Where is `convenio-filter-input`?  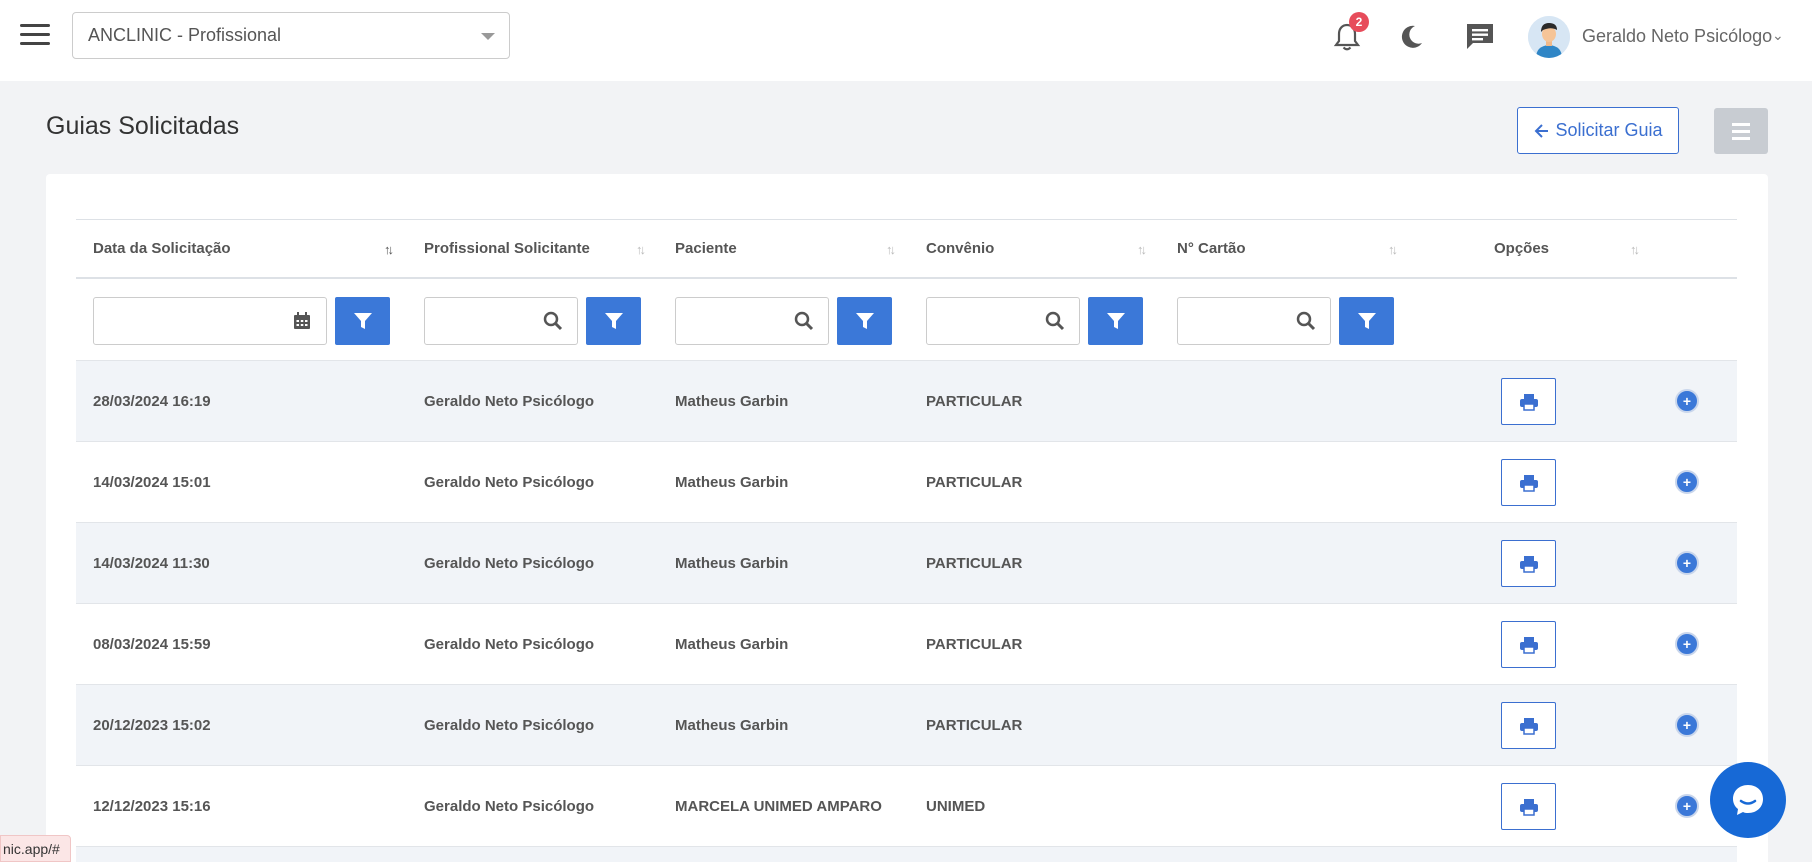 convenio-filter-input is located at coordinates (1003, 321).